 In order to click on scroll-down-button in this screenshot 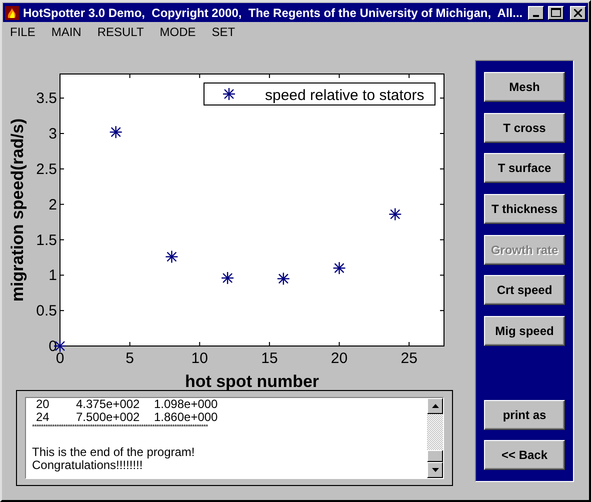, I will do `click(435, 470)`.